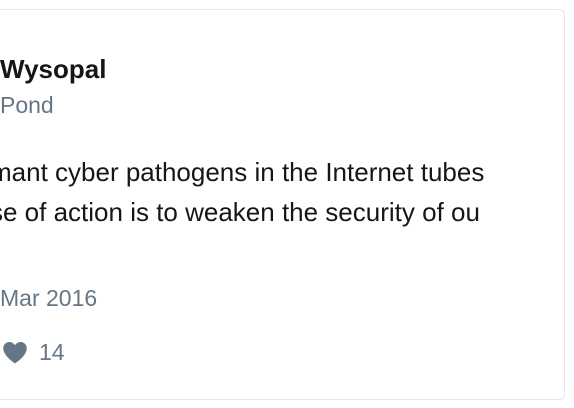 The width and height of the screenshot is (574, 408). I want to click on like-count: 14, so click(52, 352).